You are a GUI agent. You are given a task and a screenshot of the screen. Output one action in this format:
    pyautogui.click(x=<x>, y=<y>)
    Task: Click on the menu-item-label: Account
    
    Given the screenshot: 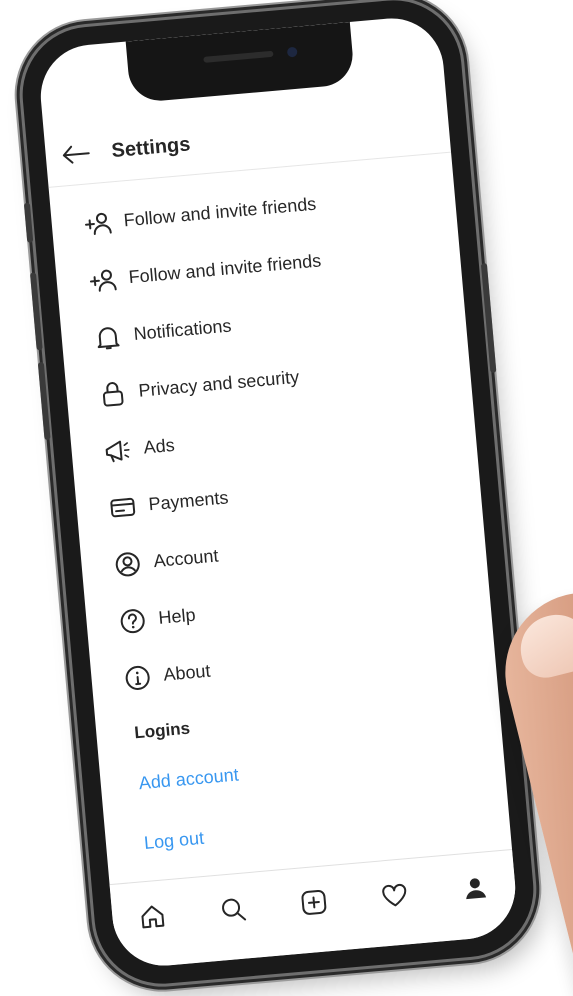 What is the action you would take?
    pyautogui.click(x=186, y=558)
    